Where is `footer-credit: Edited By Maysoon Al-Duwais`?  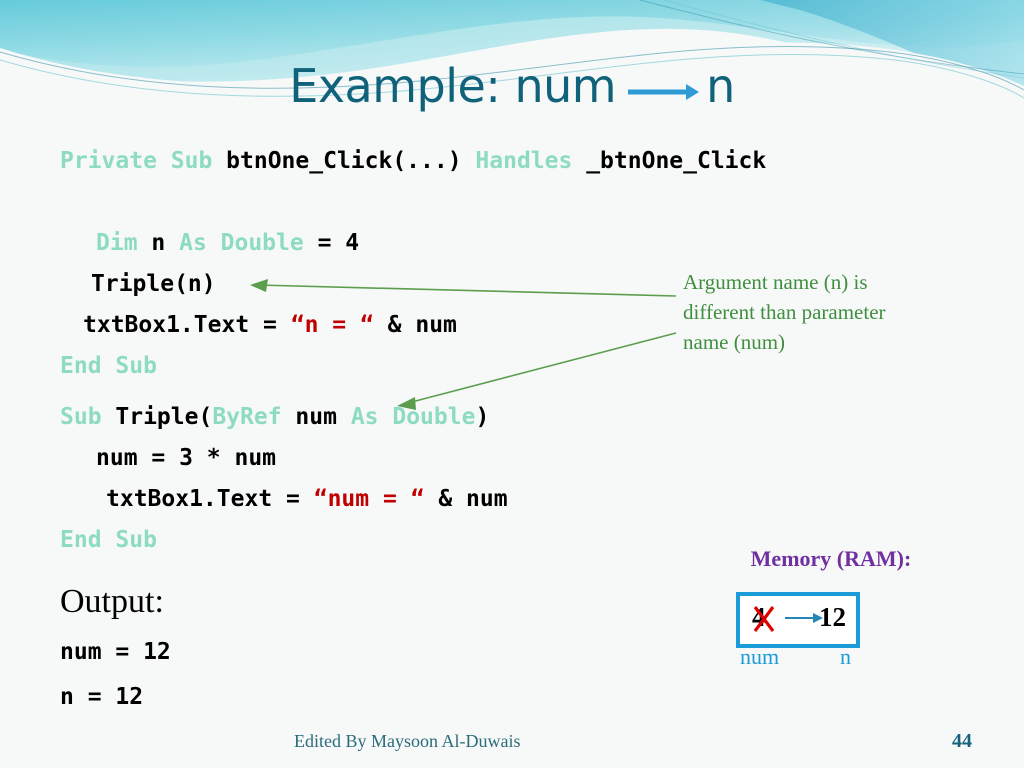
footer-credit: Edited By Maysoon Al-Duwais is located at coordinates (407, 741).